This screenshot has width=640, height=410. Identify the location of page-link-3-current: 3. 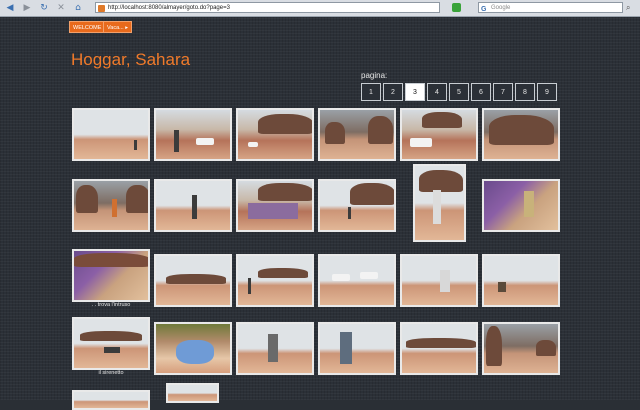
(415, 92).